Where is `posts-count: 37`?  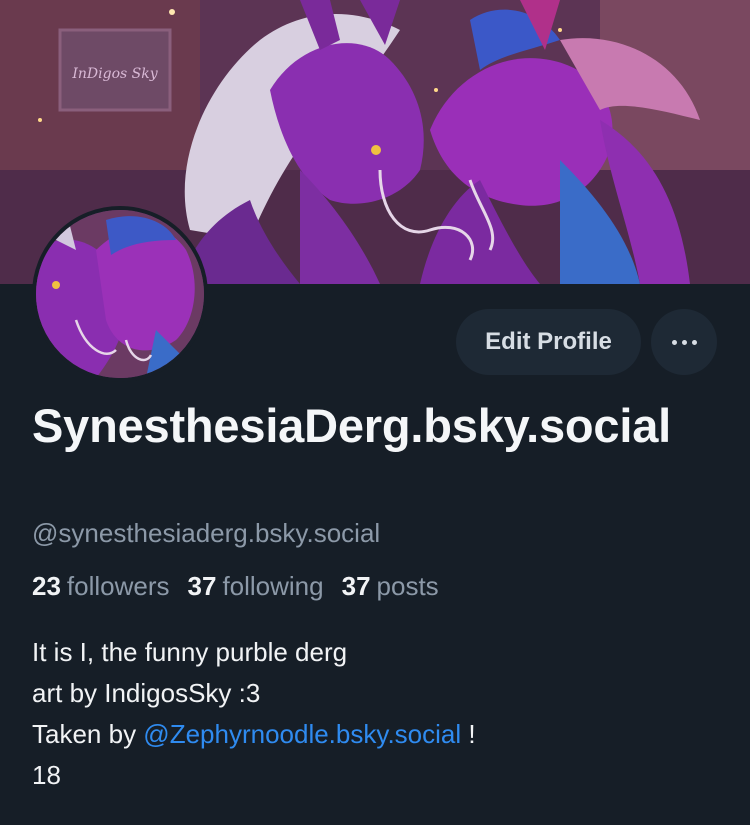 posts-count: 37 is located at coordinates (356, 586).